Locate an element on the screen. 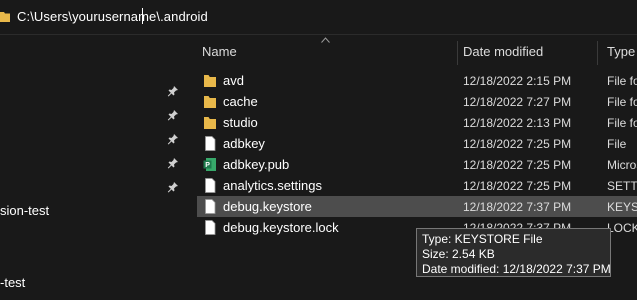  file-date: 12/18/2022 2:15 PM is located at coordinates (517, 81).